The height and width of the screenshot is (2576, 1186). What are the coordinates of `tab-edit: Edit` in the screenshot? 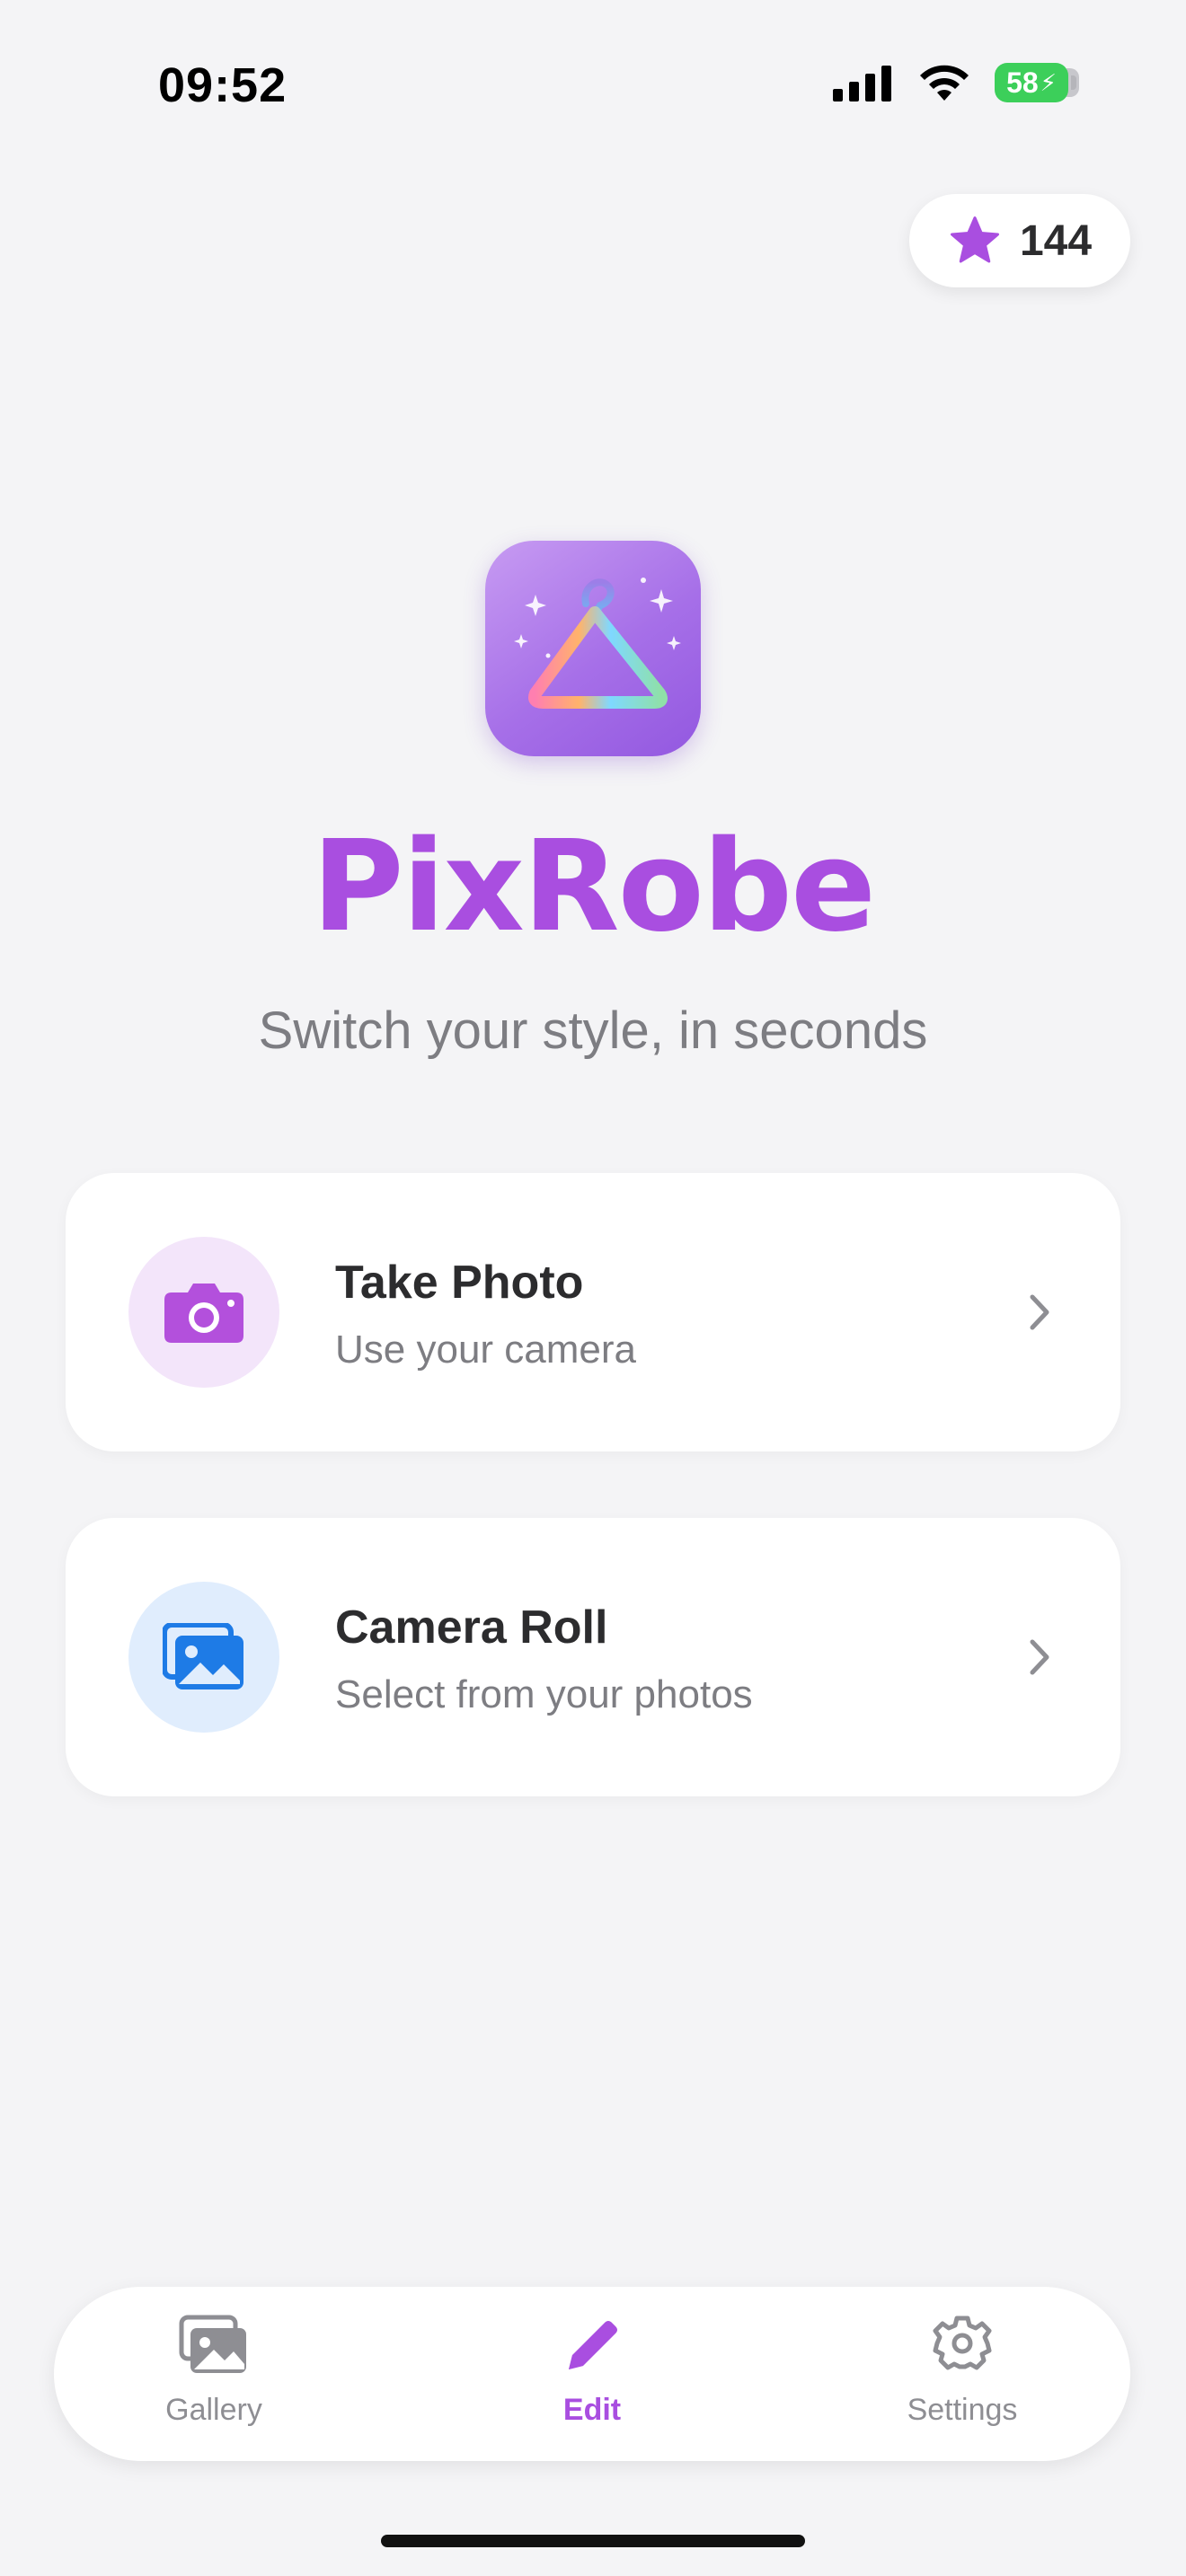 It's located at (592, 2374).